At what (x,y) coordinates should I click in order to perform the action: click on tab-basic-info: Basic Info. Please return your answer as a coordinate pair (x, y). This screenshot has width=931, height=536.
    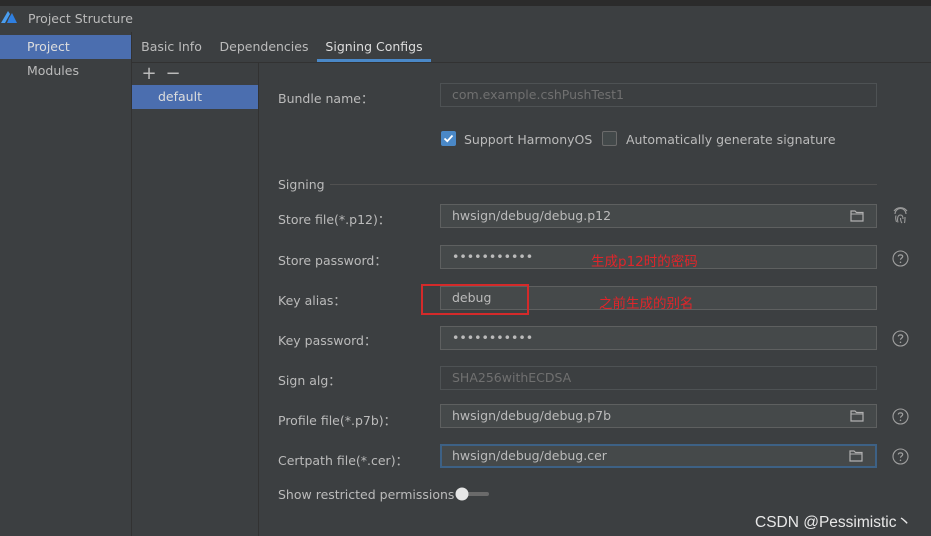
    Looking at the image, I should click on (171, 47).